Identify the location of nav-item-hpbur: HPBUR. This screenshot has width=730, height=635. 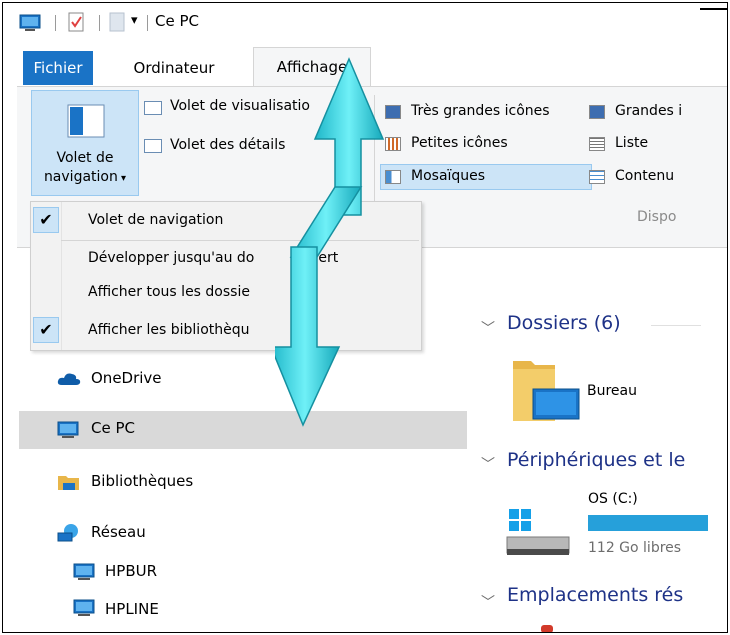
(131, 571).